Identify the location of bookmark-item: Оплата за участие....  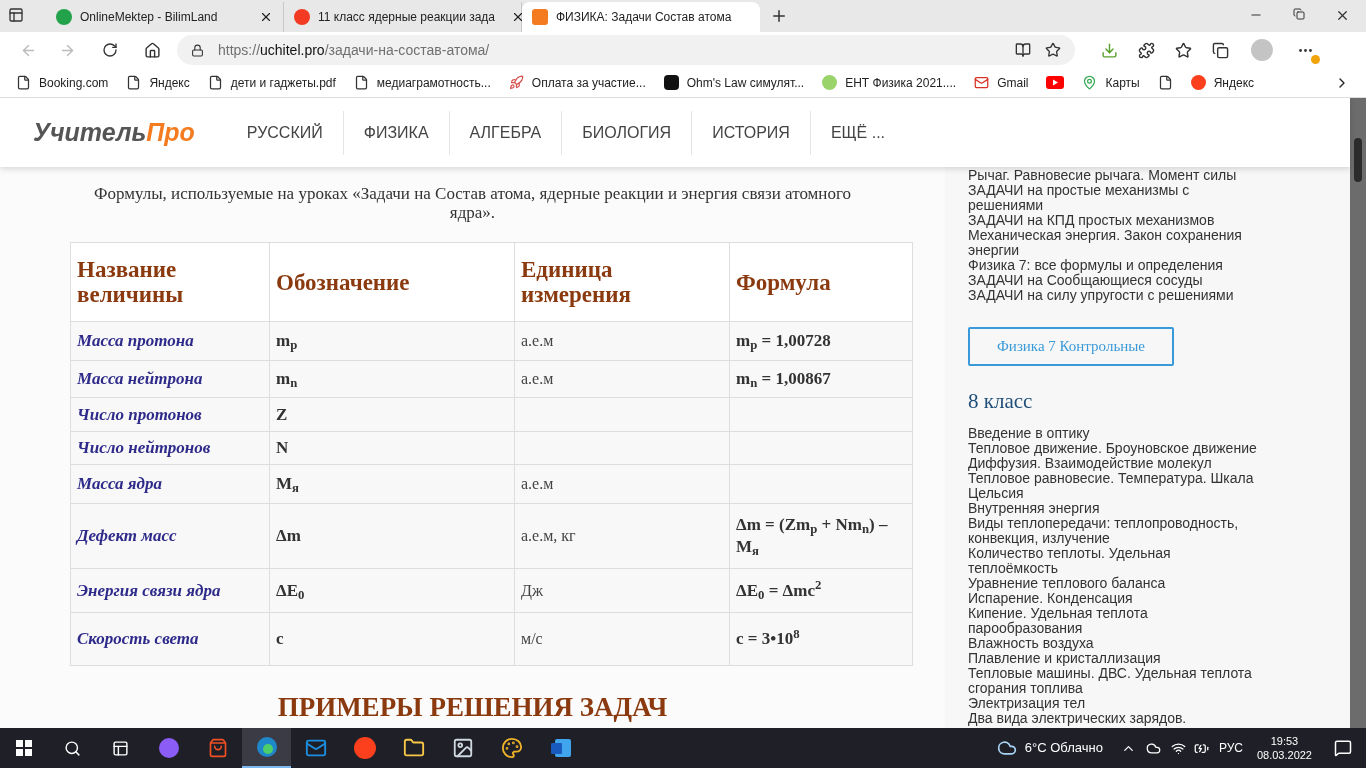
(577, 82).